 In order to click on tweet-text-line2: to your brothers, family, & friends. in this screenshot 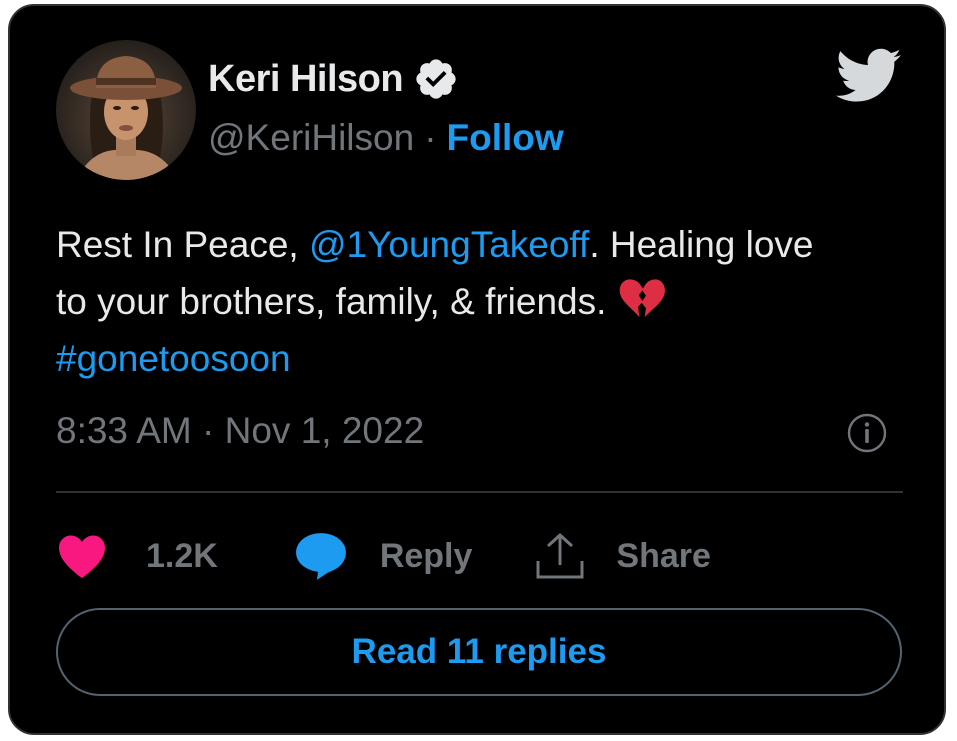, I will do `click(336, 301)`.